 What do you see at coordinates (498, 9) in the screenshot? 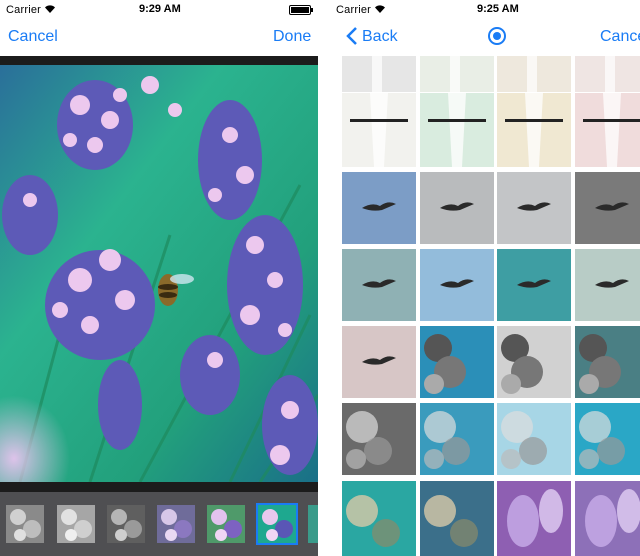
I see `status-time: 9:25 AM` at bounding box center [498, 9].